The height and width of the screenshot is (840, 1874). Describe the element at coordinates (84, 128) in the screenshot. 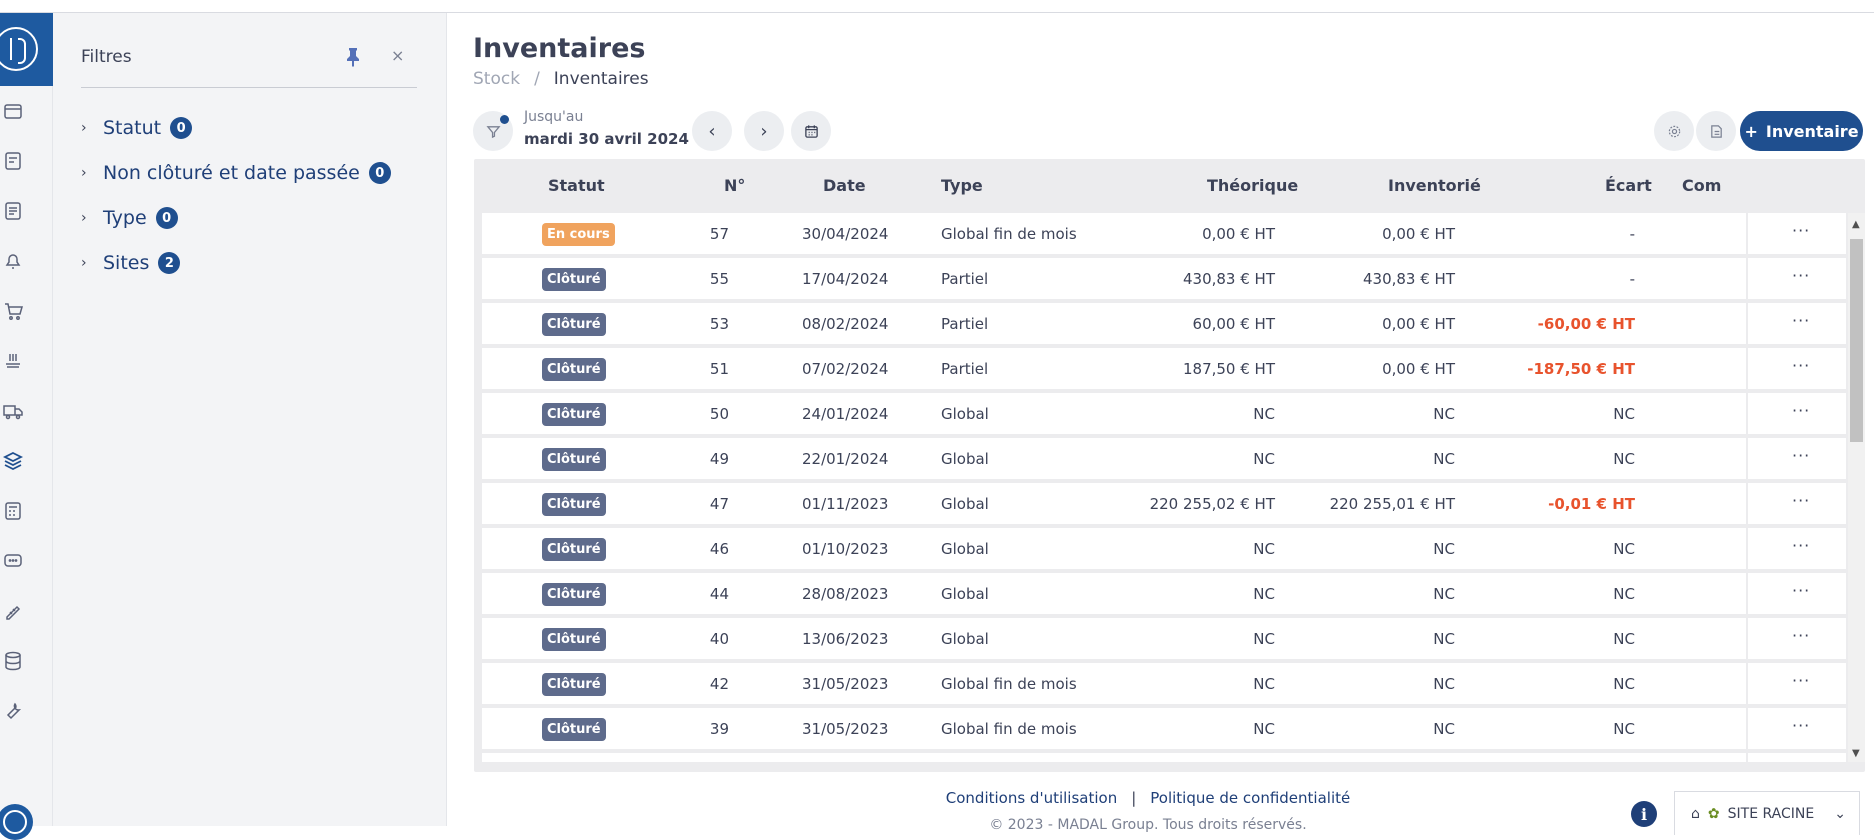

I see `chevron-right-icon: ›` at that location.